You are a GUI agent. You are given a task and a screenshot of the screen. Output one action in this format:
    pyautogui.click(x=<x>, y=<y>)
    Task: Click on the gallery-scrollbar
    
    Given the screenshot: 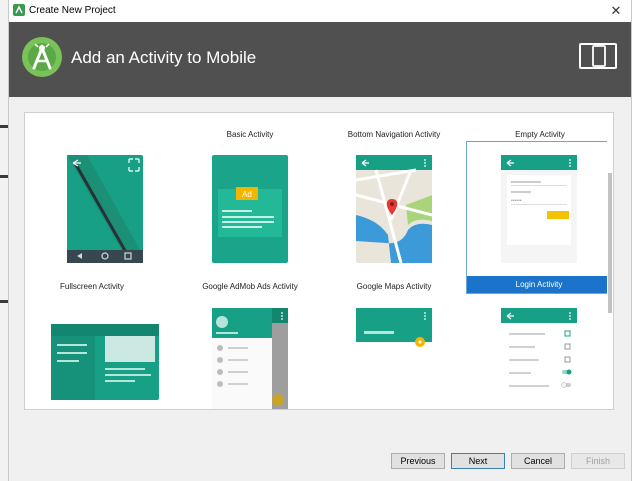 What is the action you would take?
    pyautogui.click(x=610, y=261)
    